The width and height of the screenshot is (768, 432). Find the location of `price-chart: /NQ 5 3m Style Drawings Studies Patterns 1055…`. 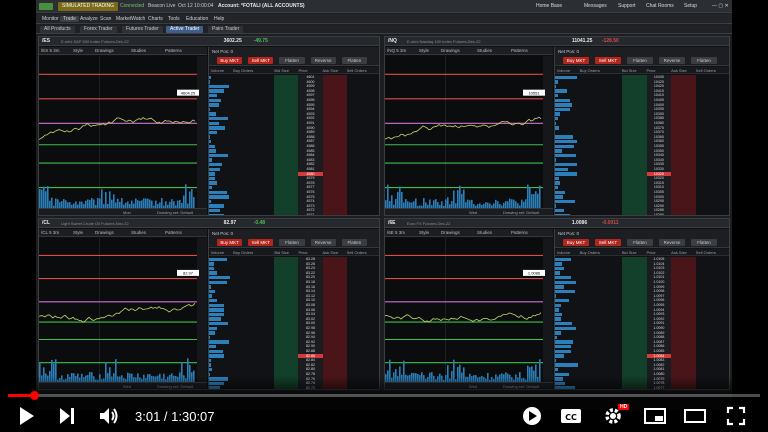

price-chart: /NQ 5 3m Style Drawings Studies Patterns 1055… is located at coordinates (469, 131).